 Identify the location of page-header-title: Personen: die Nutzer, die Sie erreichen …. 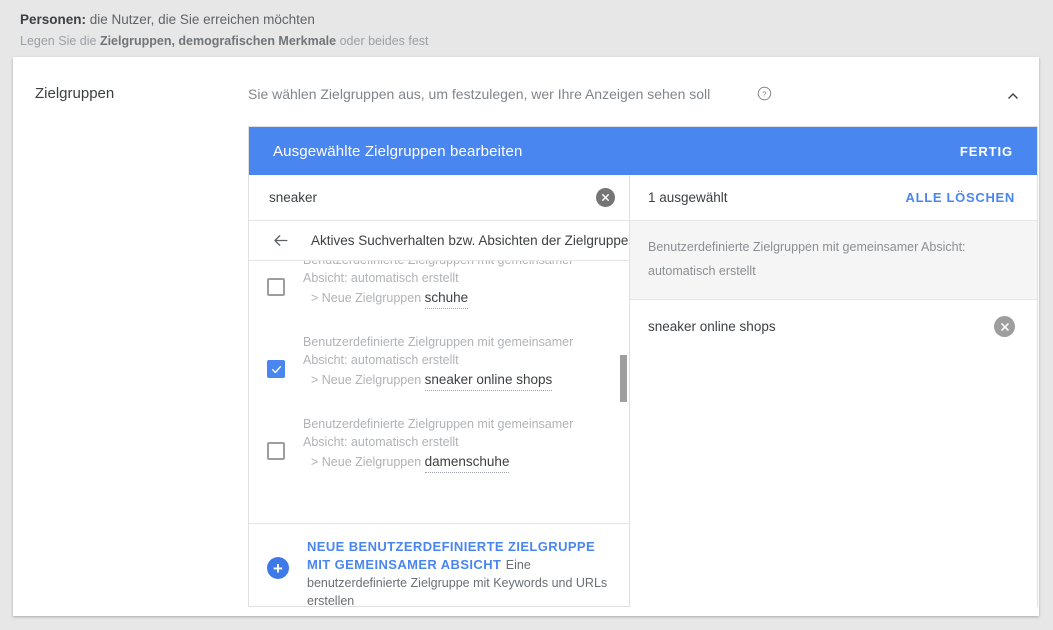
(536, 20).